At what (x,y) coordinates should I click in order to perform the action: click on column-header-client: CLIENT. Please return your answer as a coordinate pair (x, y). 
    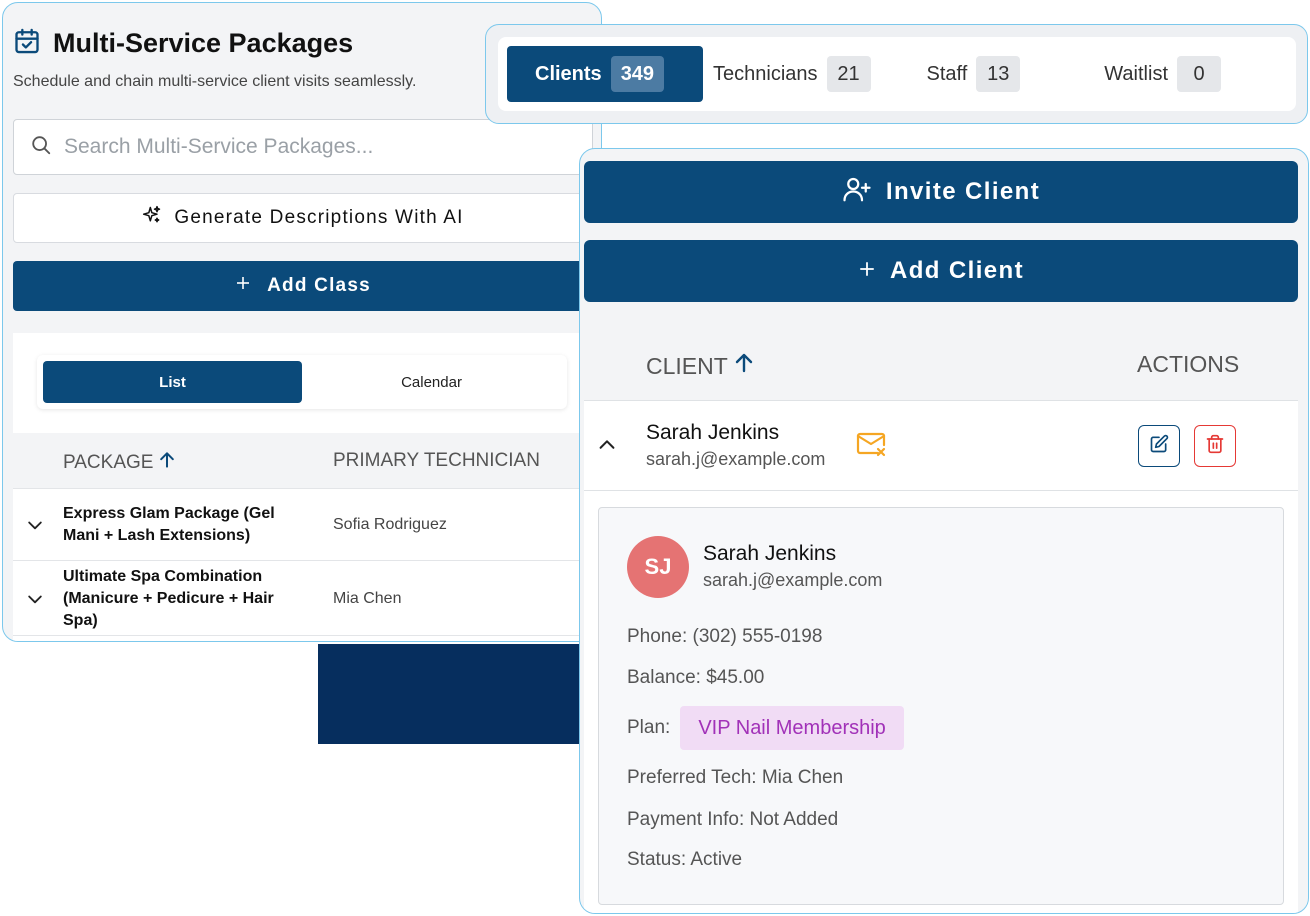
    Looking at the image, I should click on (701, 366).